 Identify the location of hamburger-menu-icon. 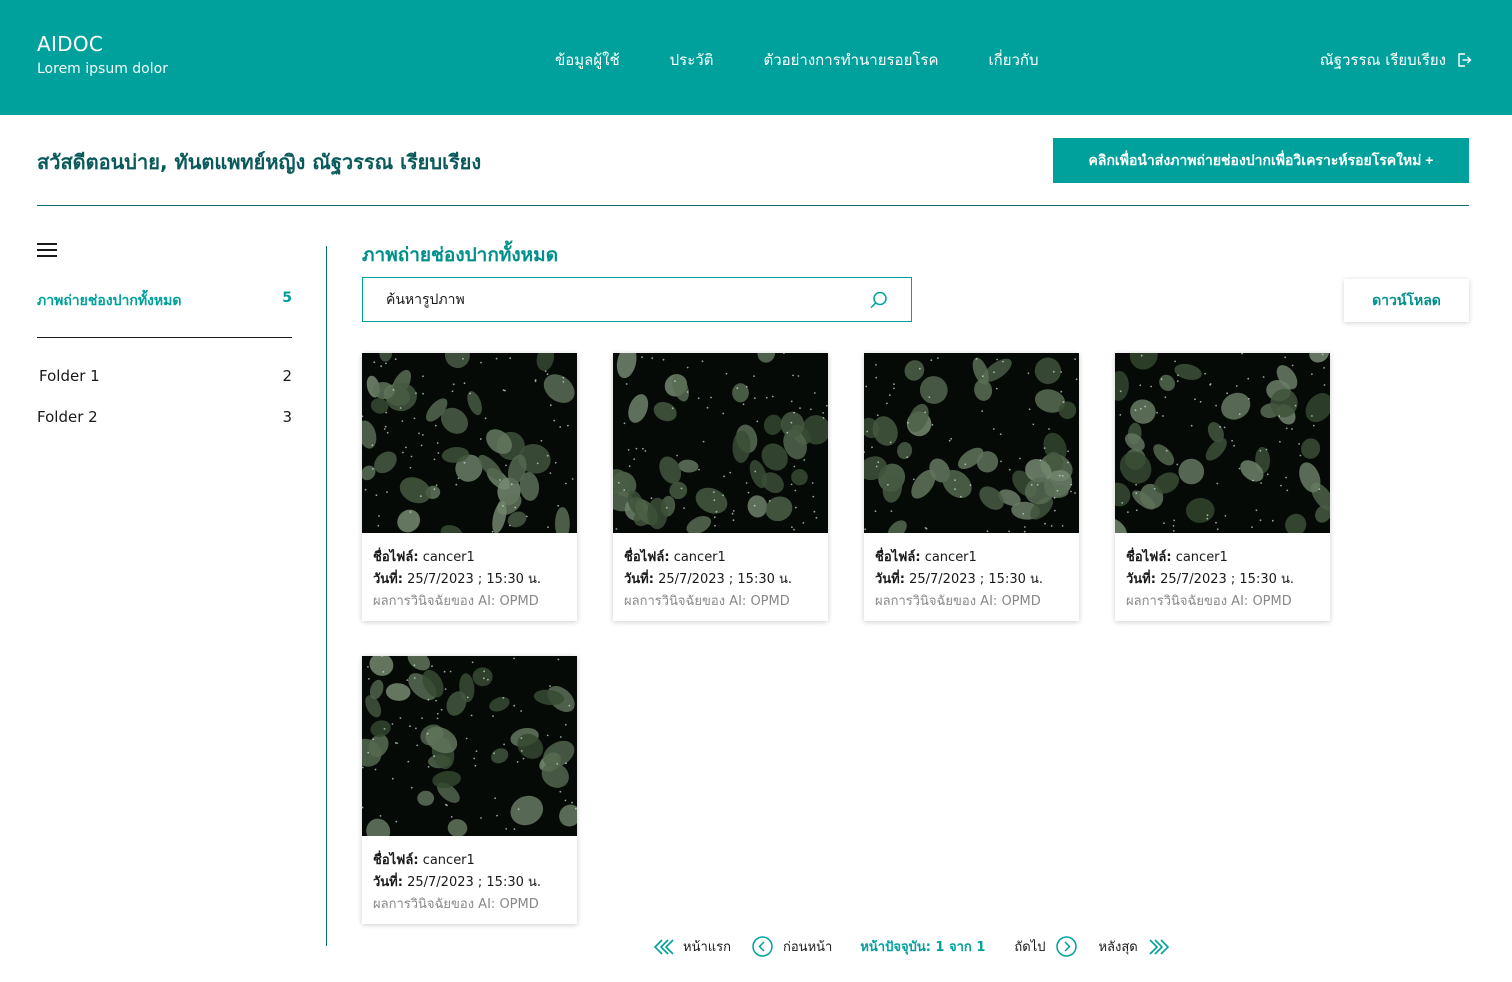
(47, 251).